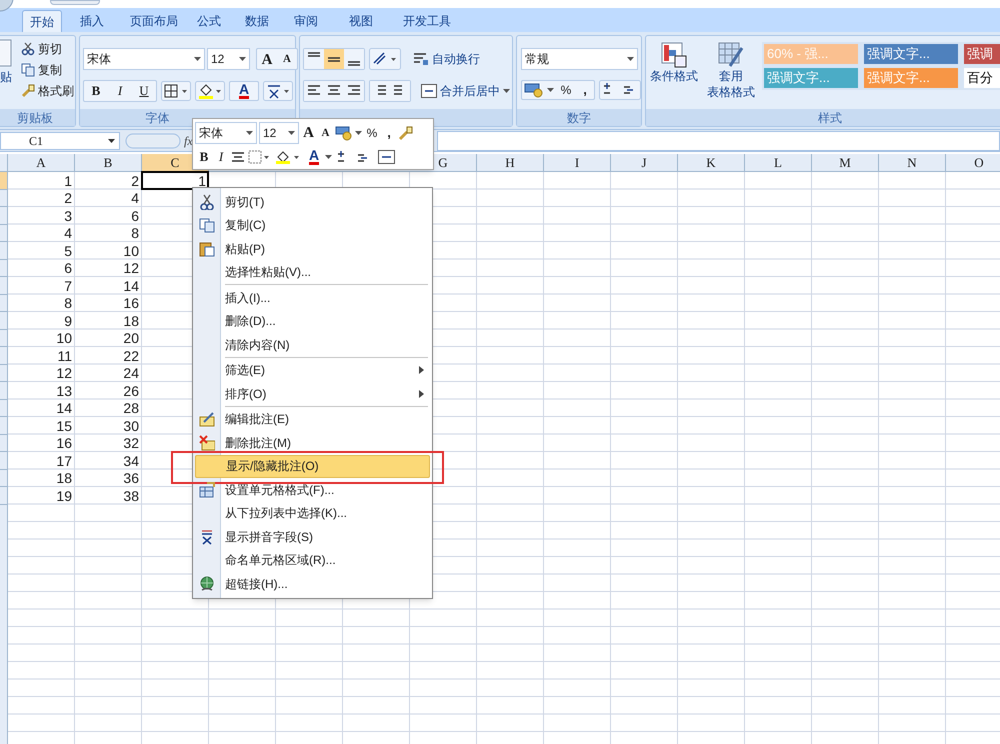 The width and height of the screenshot is (1000, 744). What do you see at coordinates (41, 162) in the screenshot?
I see `column-header: A` at bounding box center [41, 162].